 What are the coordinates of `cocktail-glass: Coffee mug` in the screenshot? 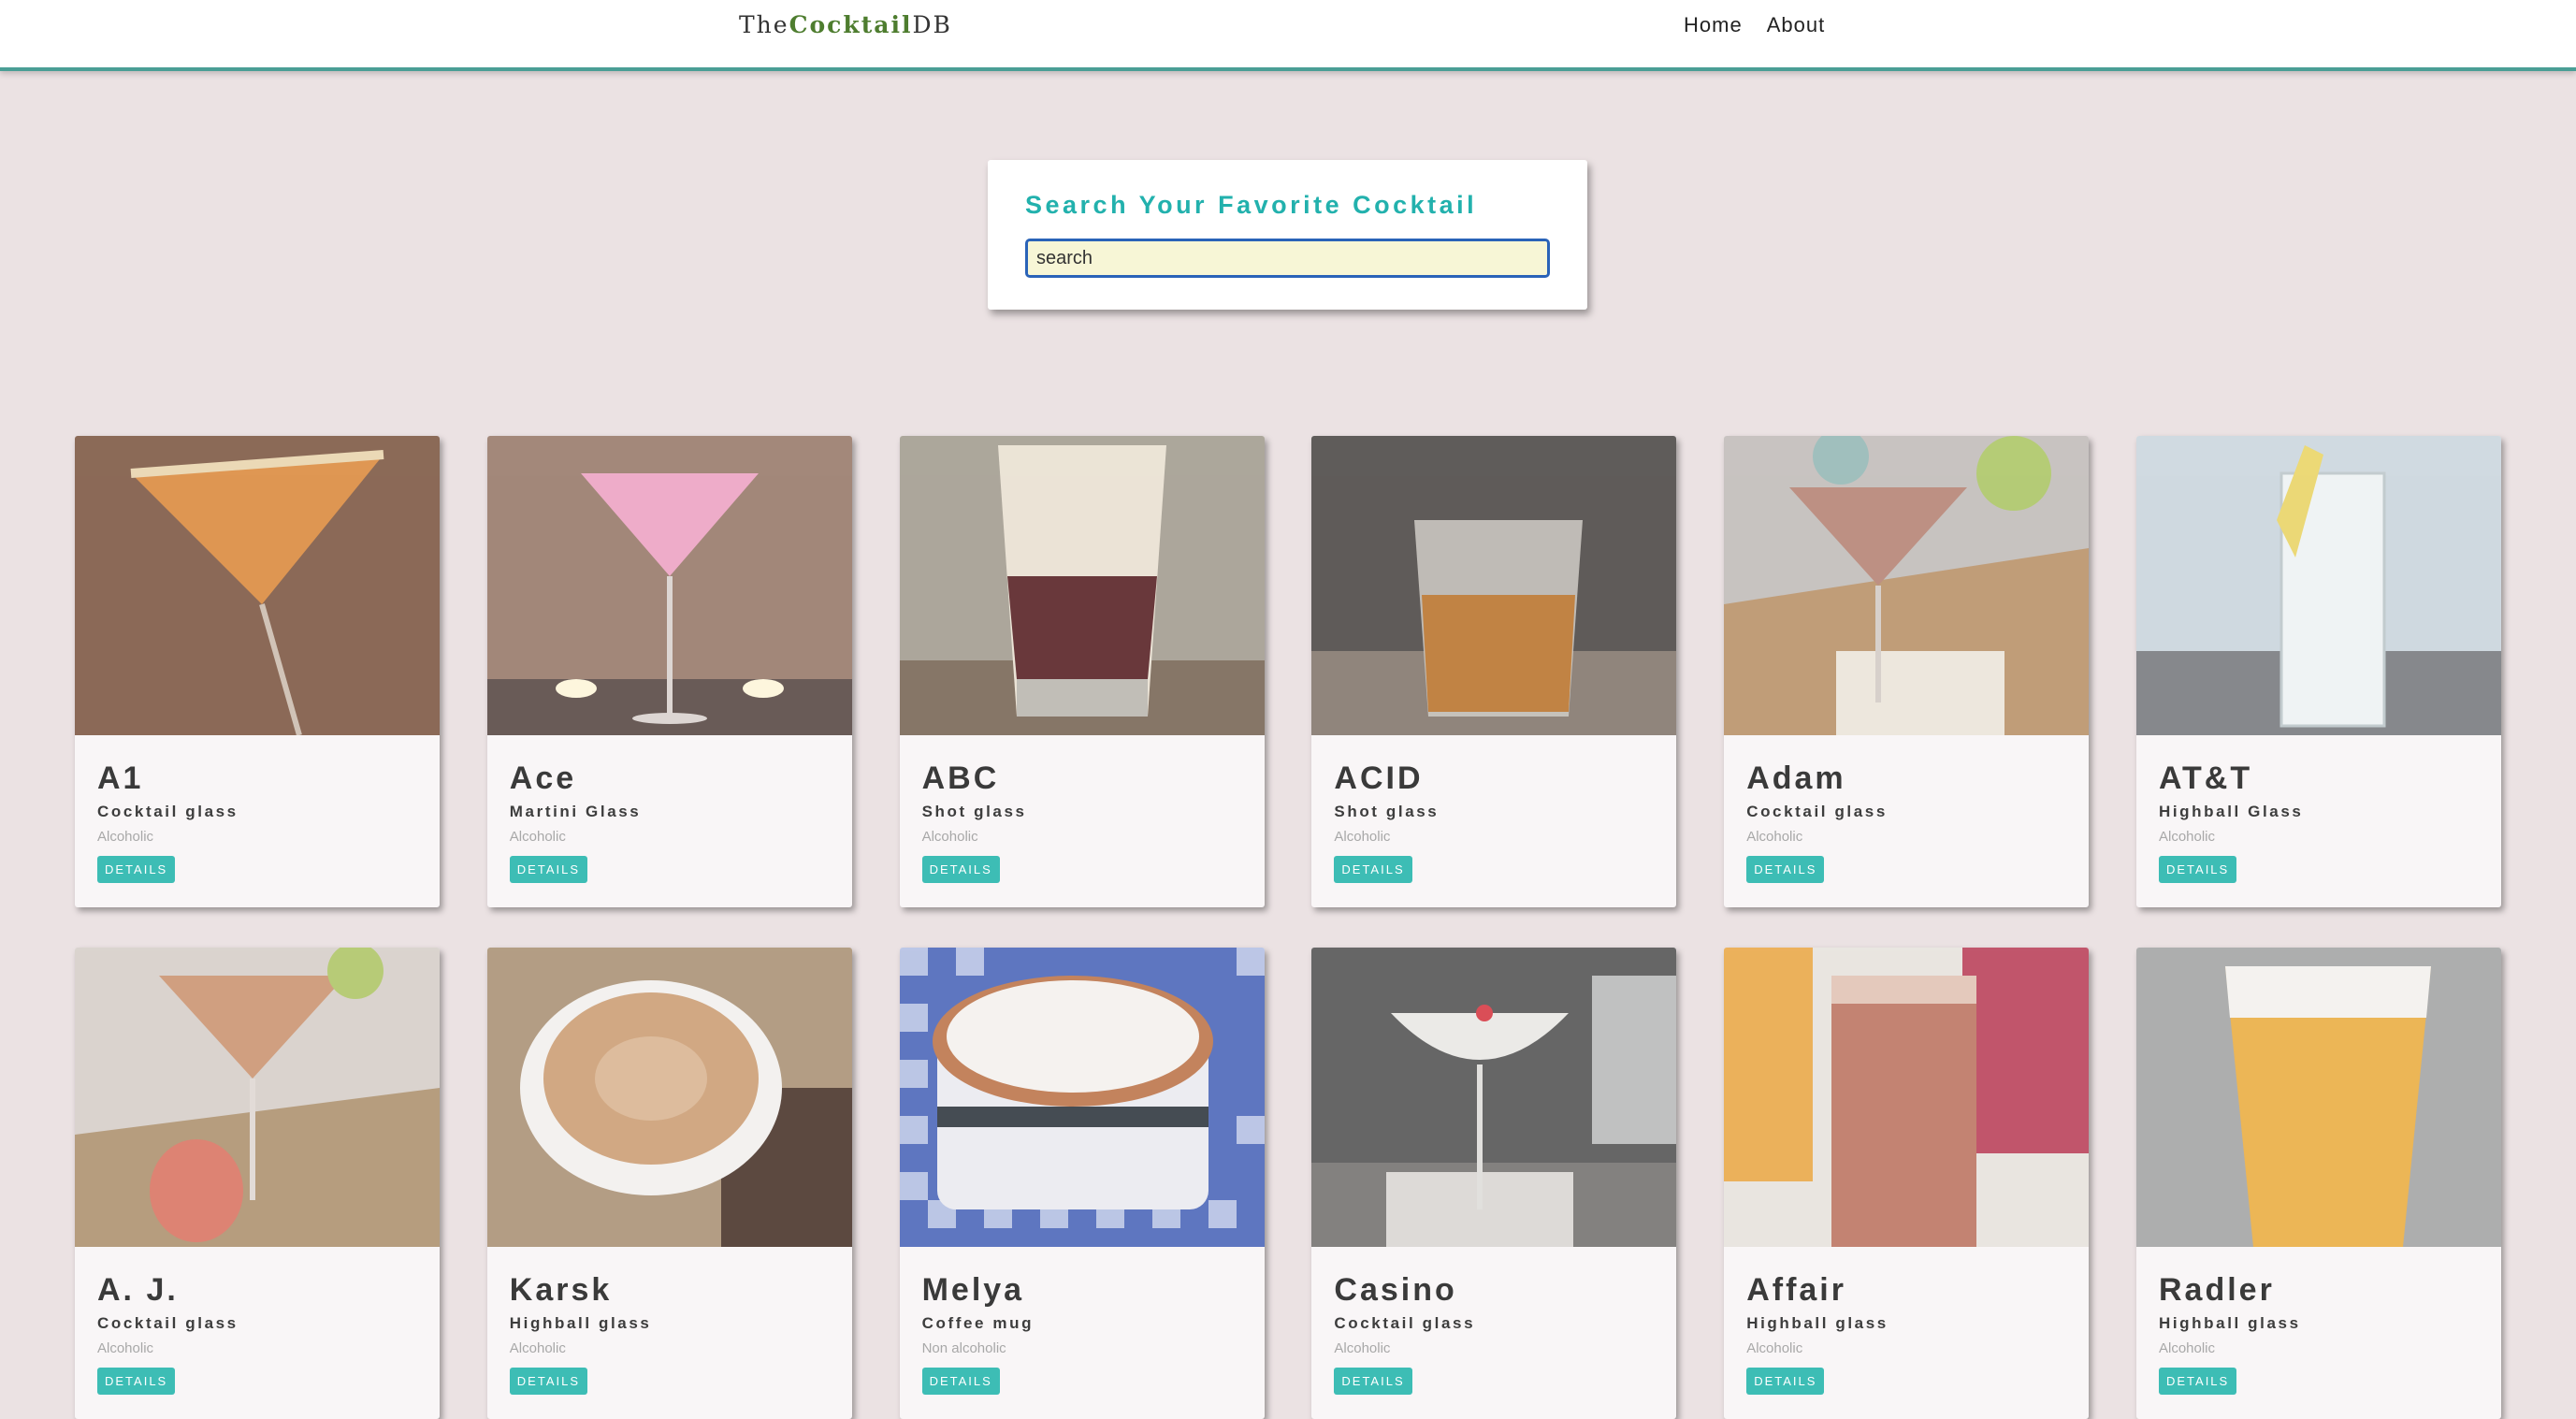 It's located at (978, 1323).